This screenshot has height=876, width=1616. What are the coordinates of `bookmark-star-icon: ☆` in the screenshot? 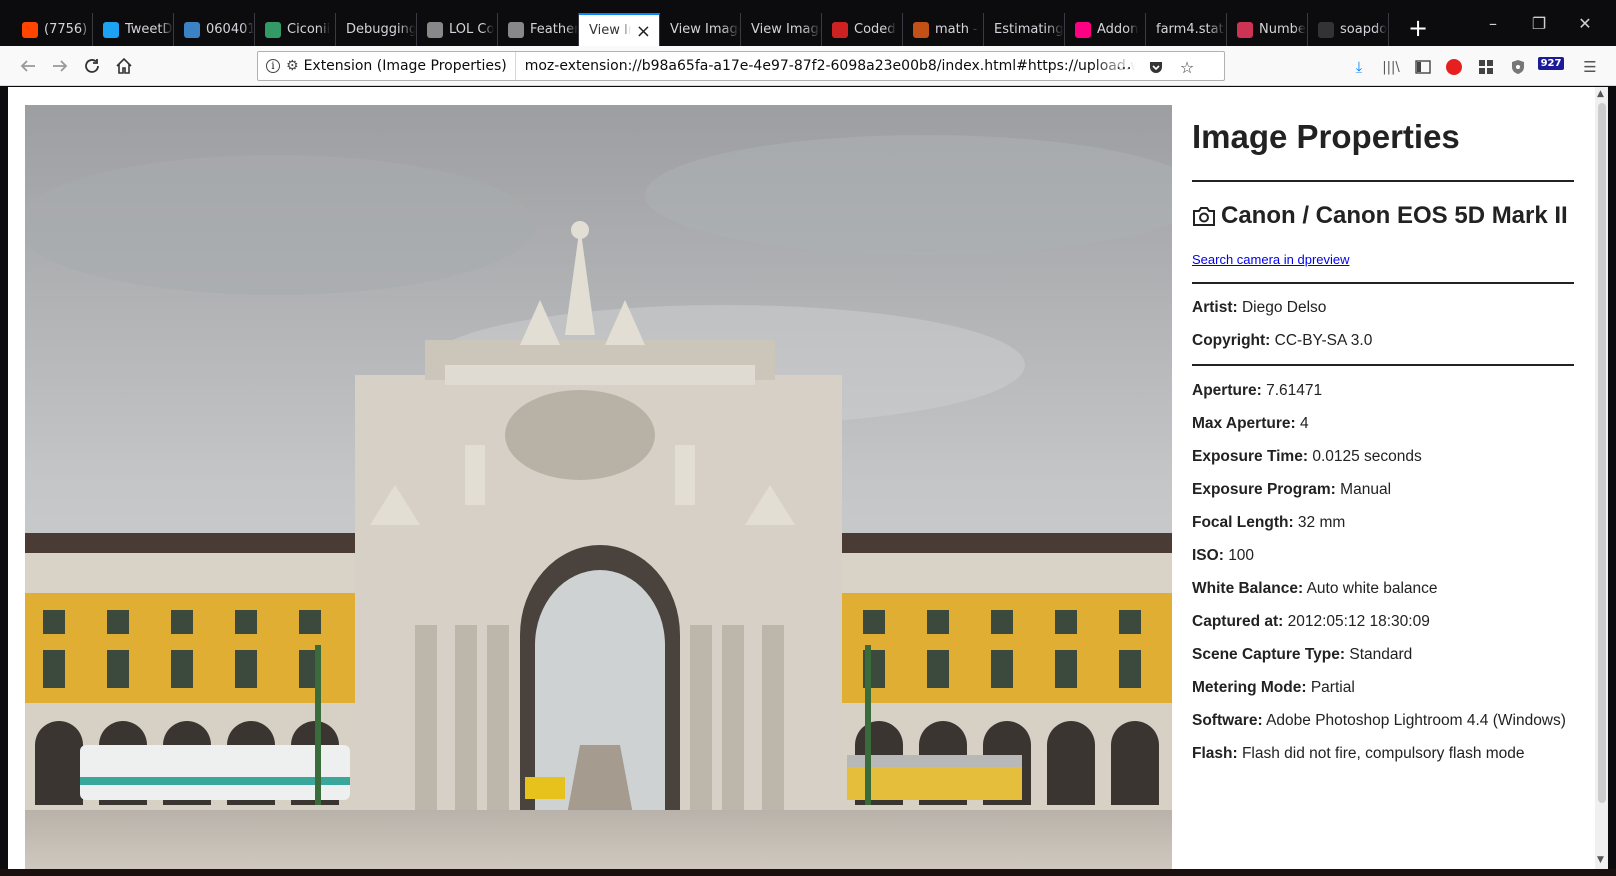 It's located at (1187, 67).